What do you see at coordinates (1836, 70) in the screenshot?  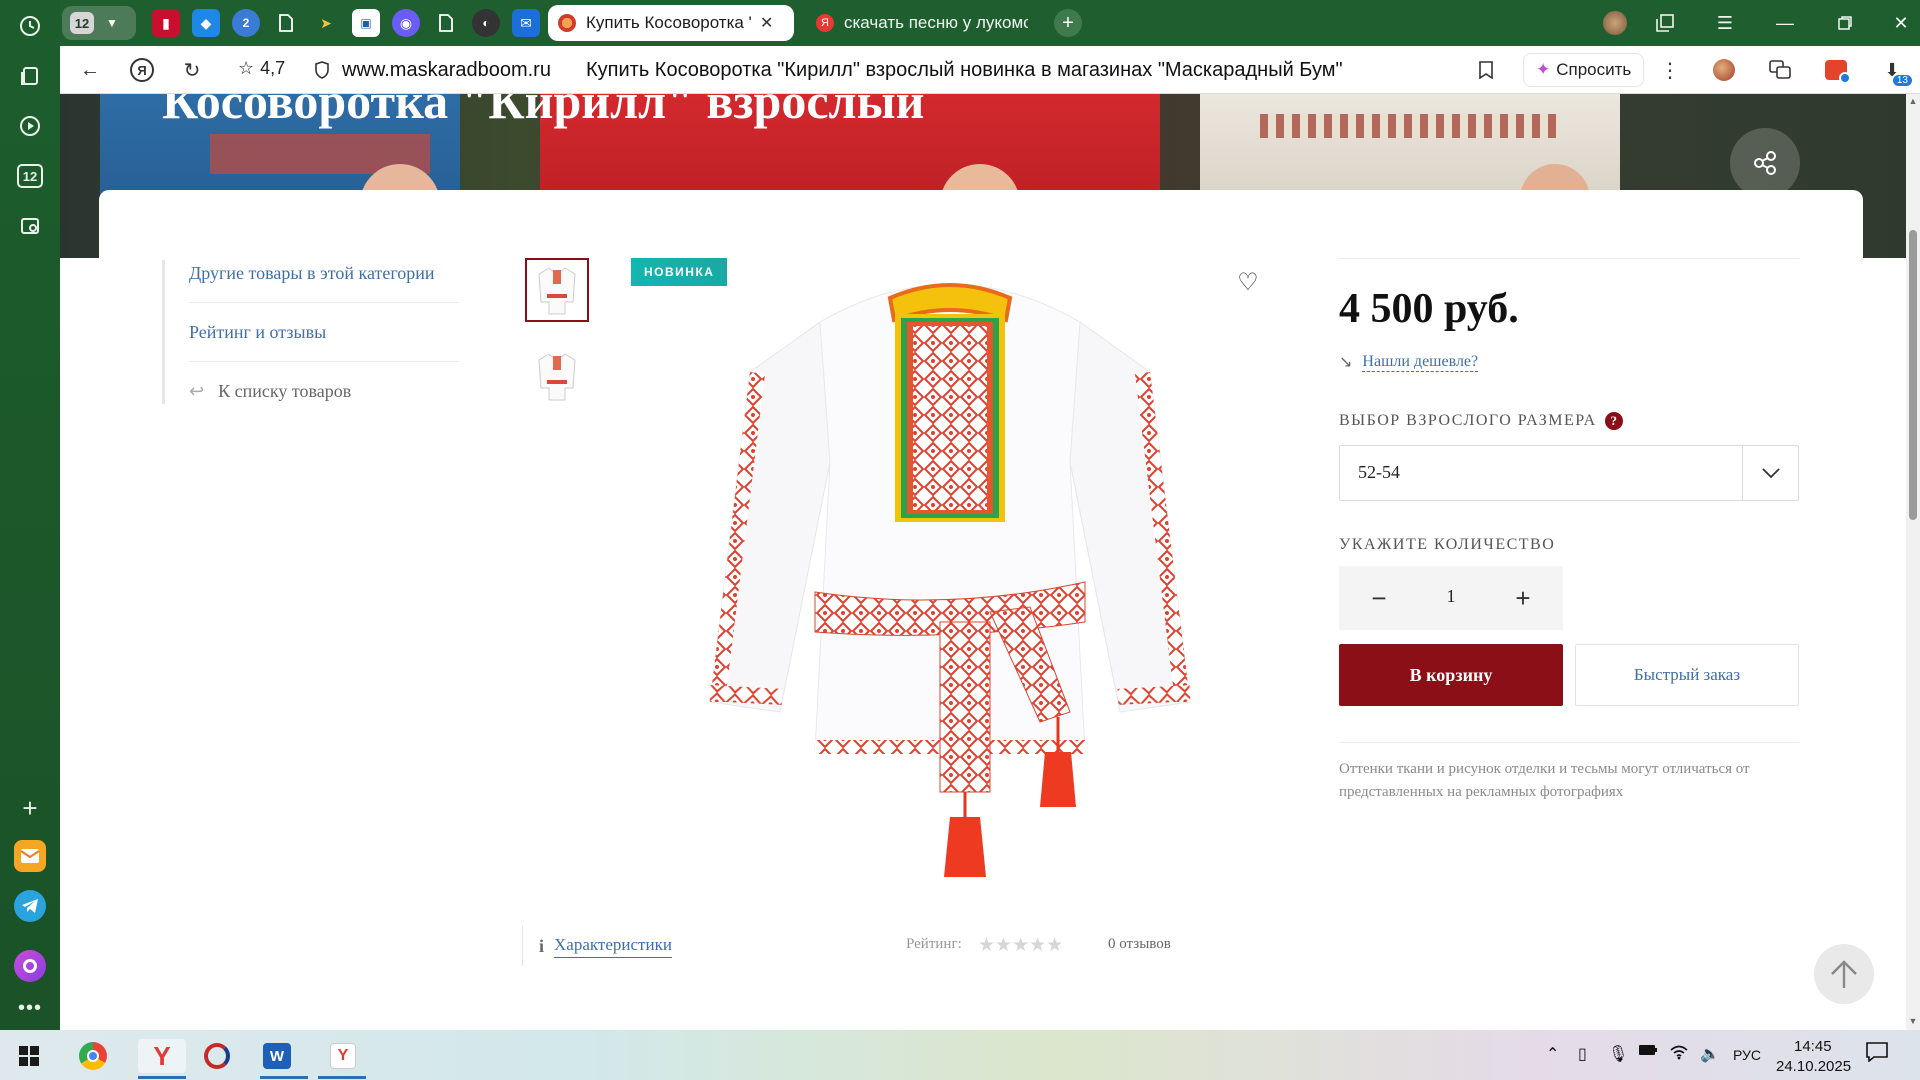 I see `extension-gift-icon` at bounding box center [1836, 70].